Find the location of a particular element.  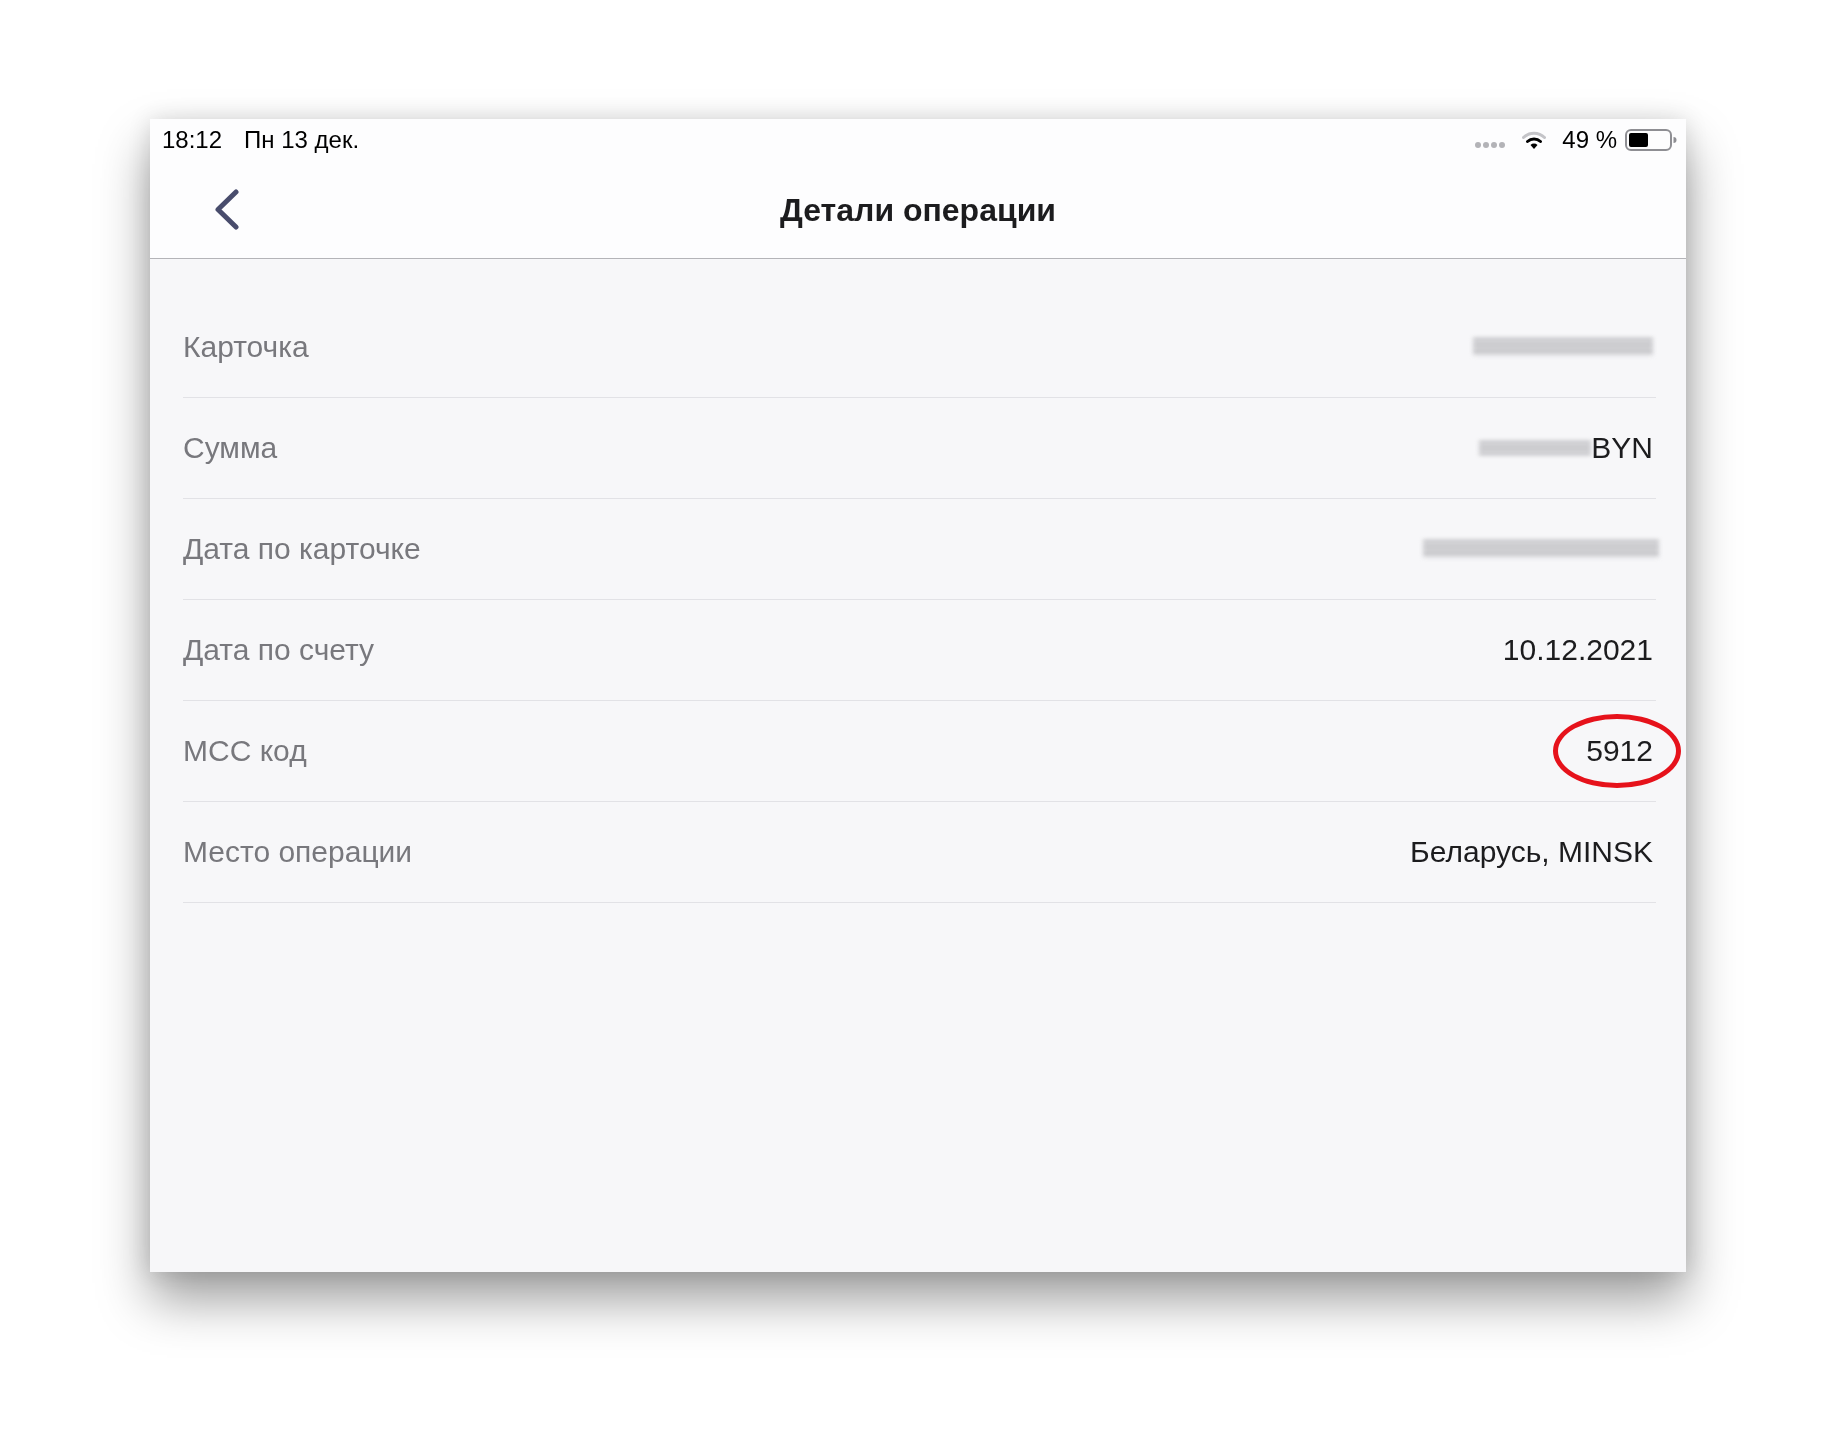

wifi-icon is located at coordinates (1534, 140).